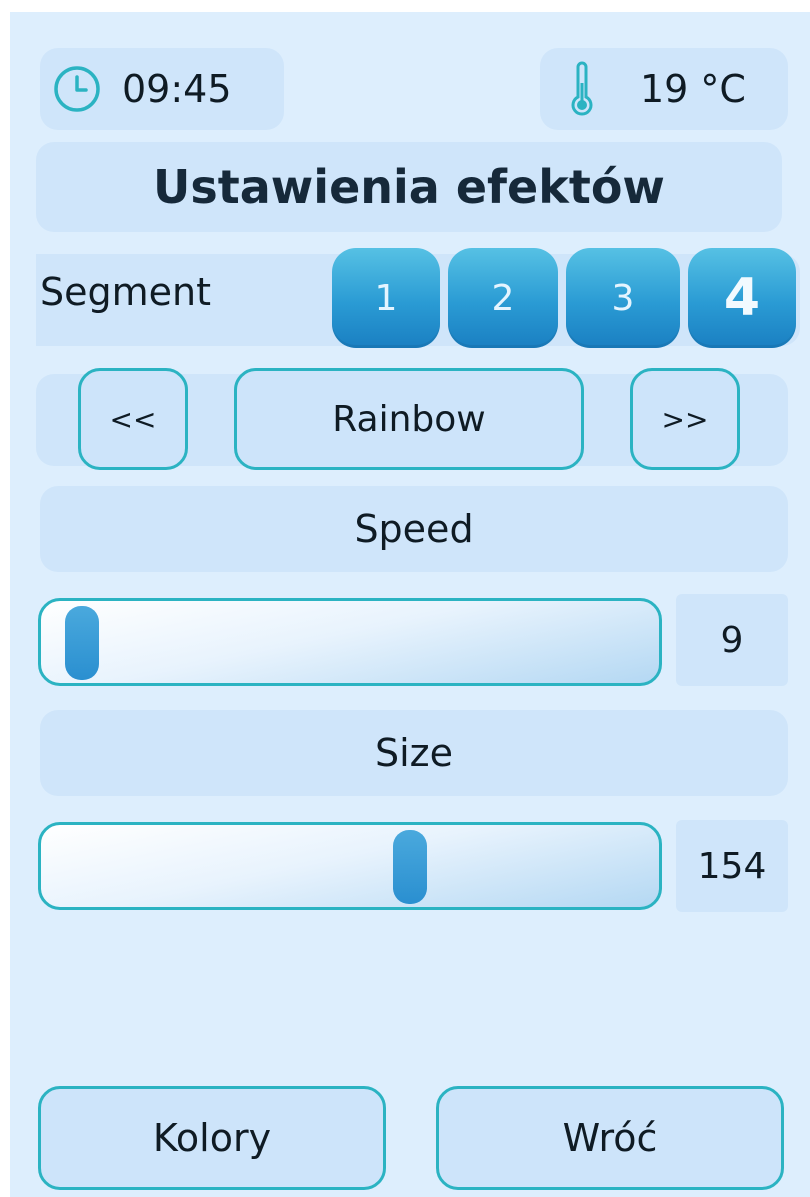  I want to click on page-title: Ustawienia efektów, so click(409, 187).